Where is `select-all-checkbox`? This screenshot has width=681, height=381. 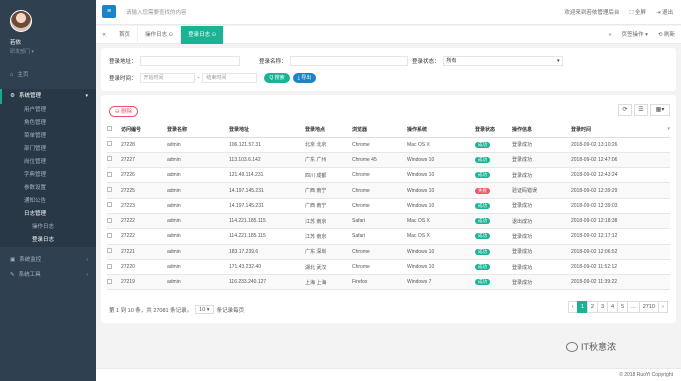
select-all-checkbox is located at coordinates (109, 128).